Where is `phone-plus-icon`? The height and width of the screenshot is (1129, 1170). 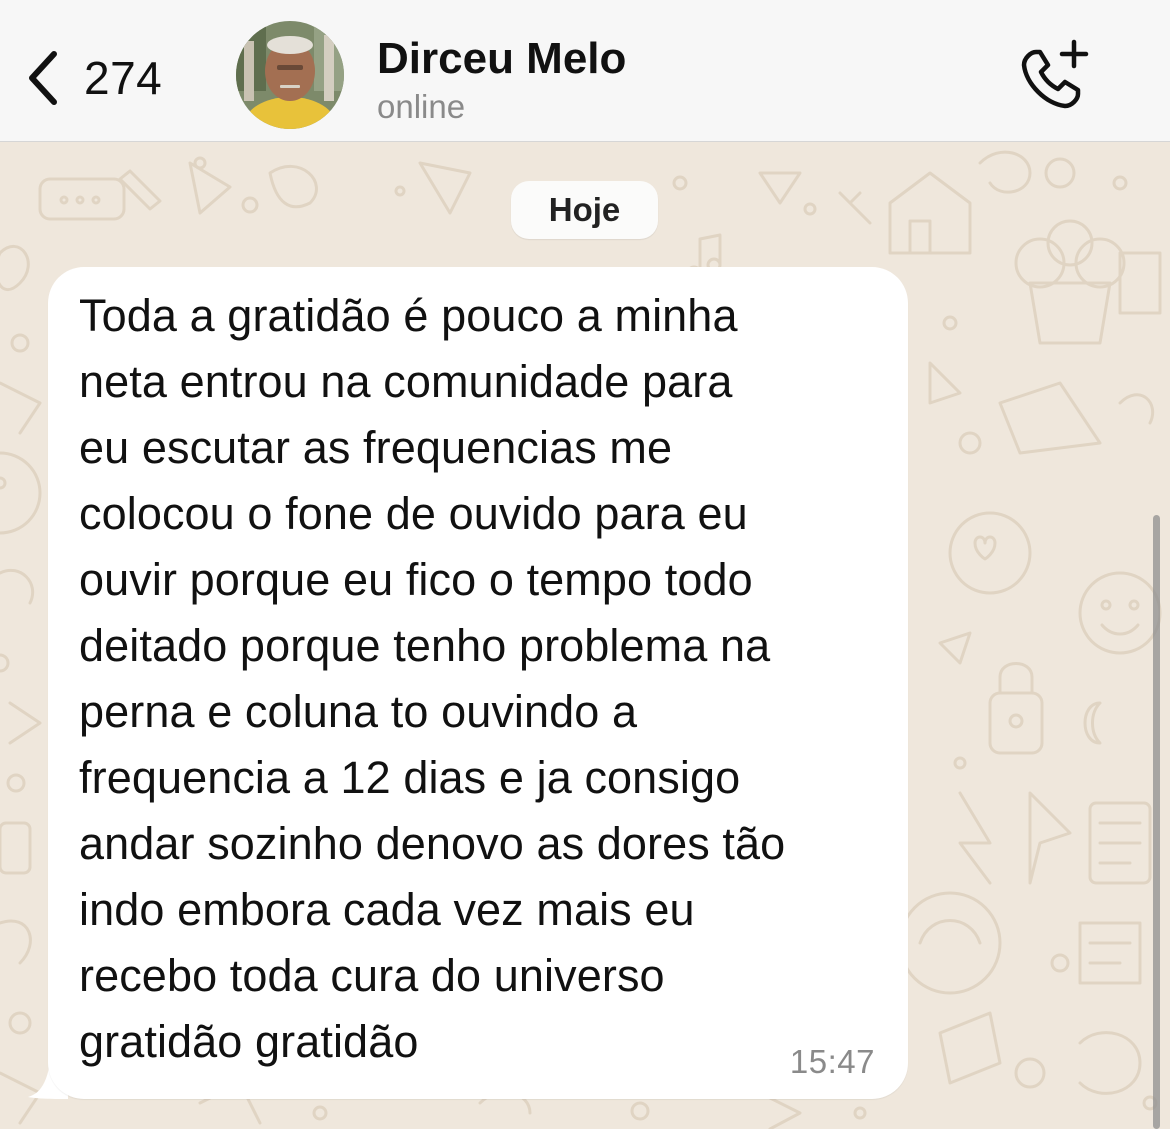
phone-plus-icon is located at coordinates (1055, 74).